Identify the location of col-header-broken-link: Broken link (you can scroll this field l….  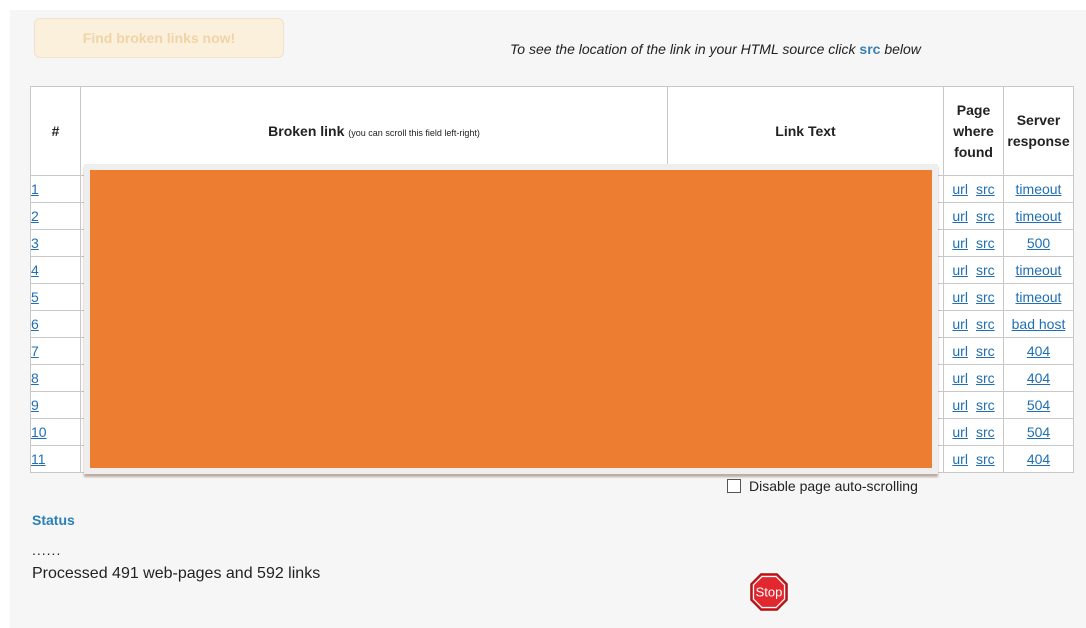
(374, 131).